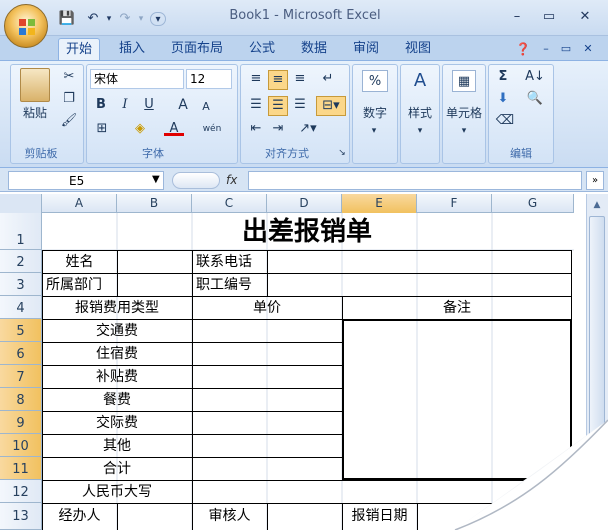  What do you see at coordinates (505, 121) in the screenshot?
I see `clear-icon: ⌫` at bounding box center [505, 121].